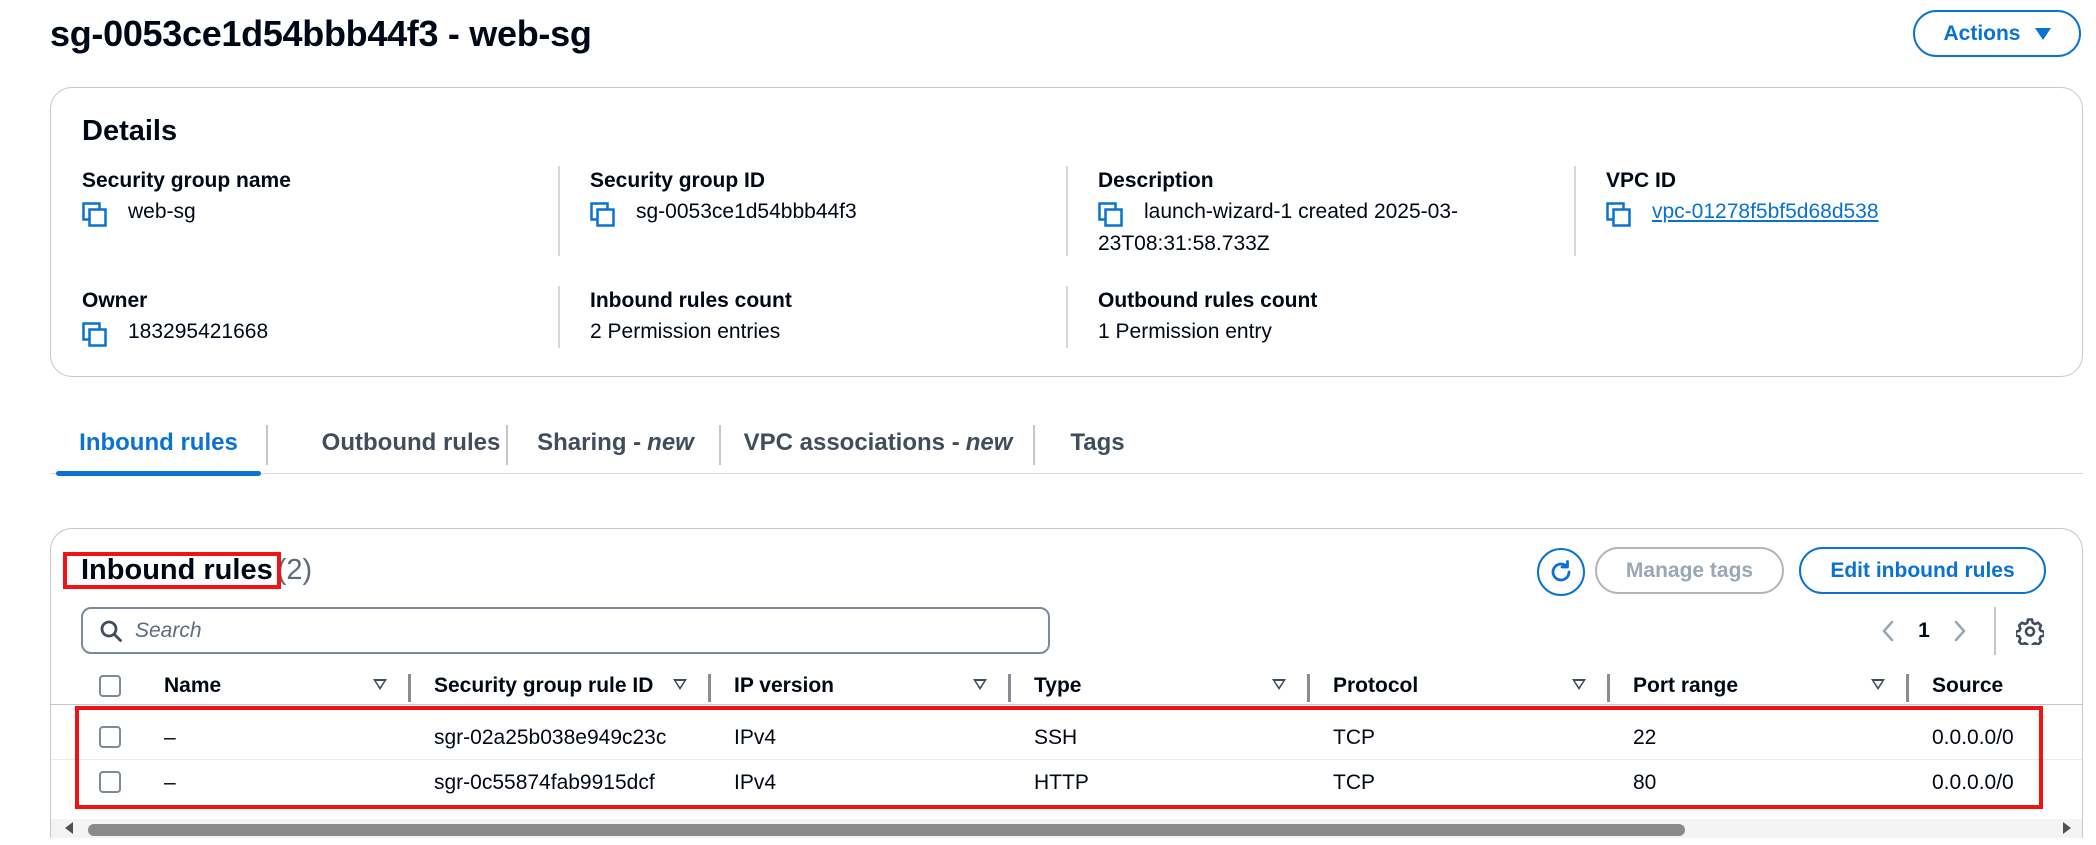 The height and width of the screenshot is (845, 2096). Describe the element at coordinates (317, 197) in the screenshot. I see `sg-name-field: Security group name web-sg` at that location.